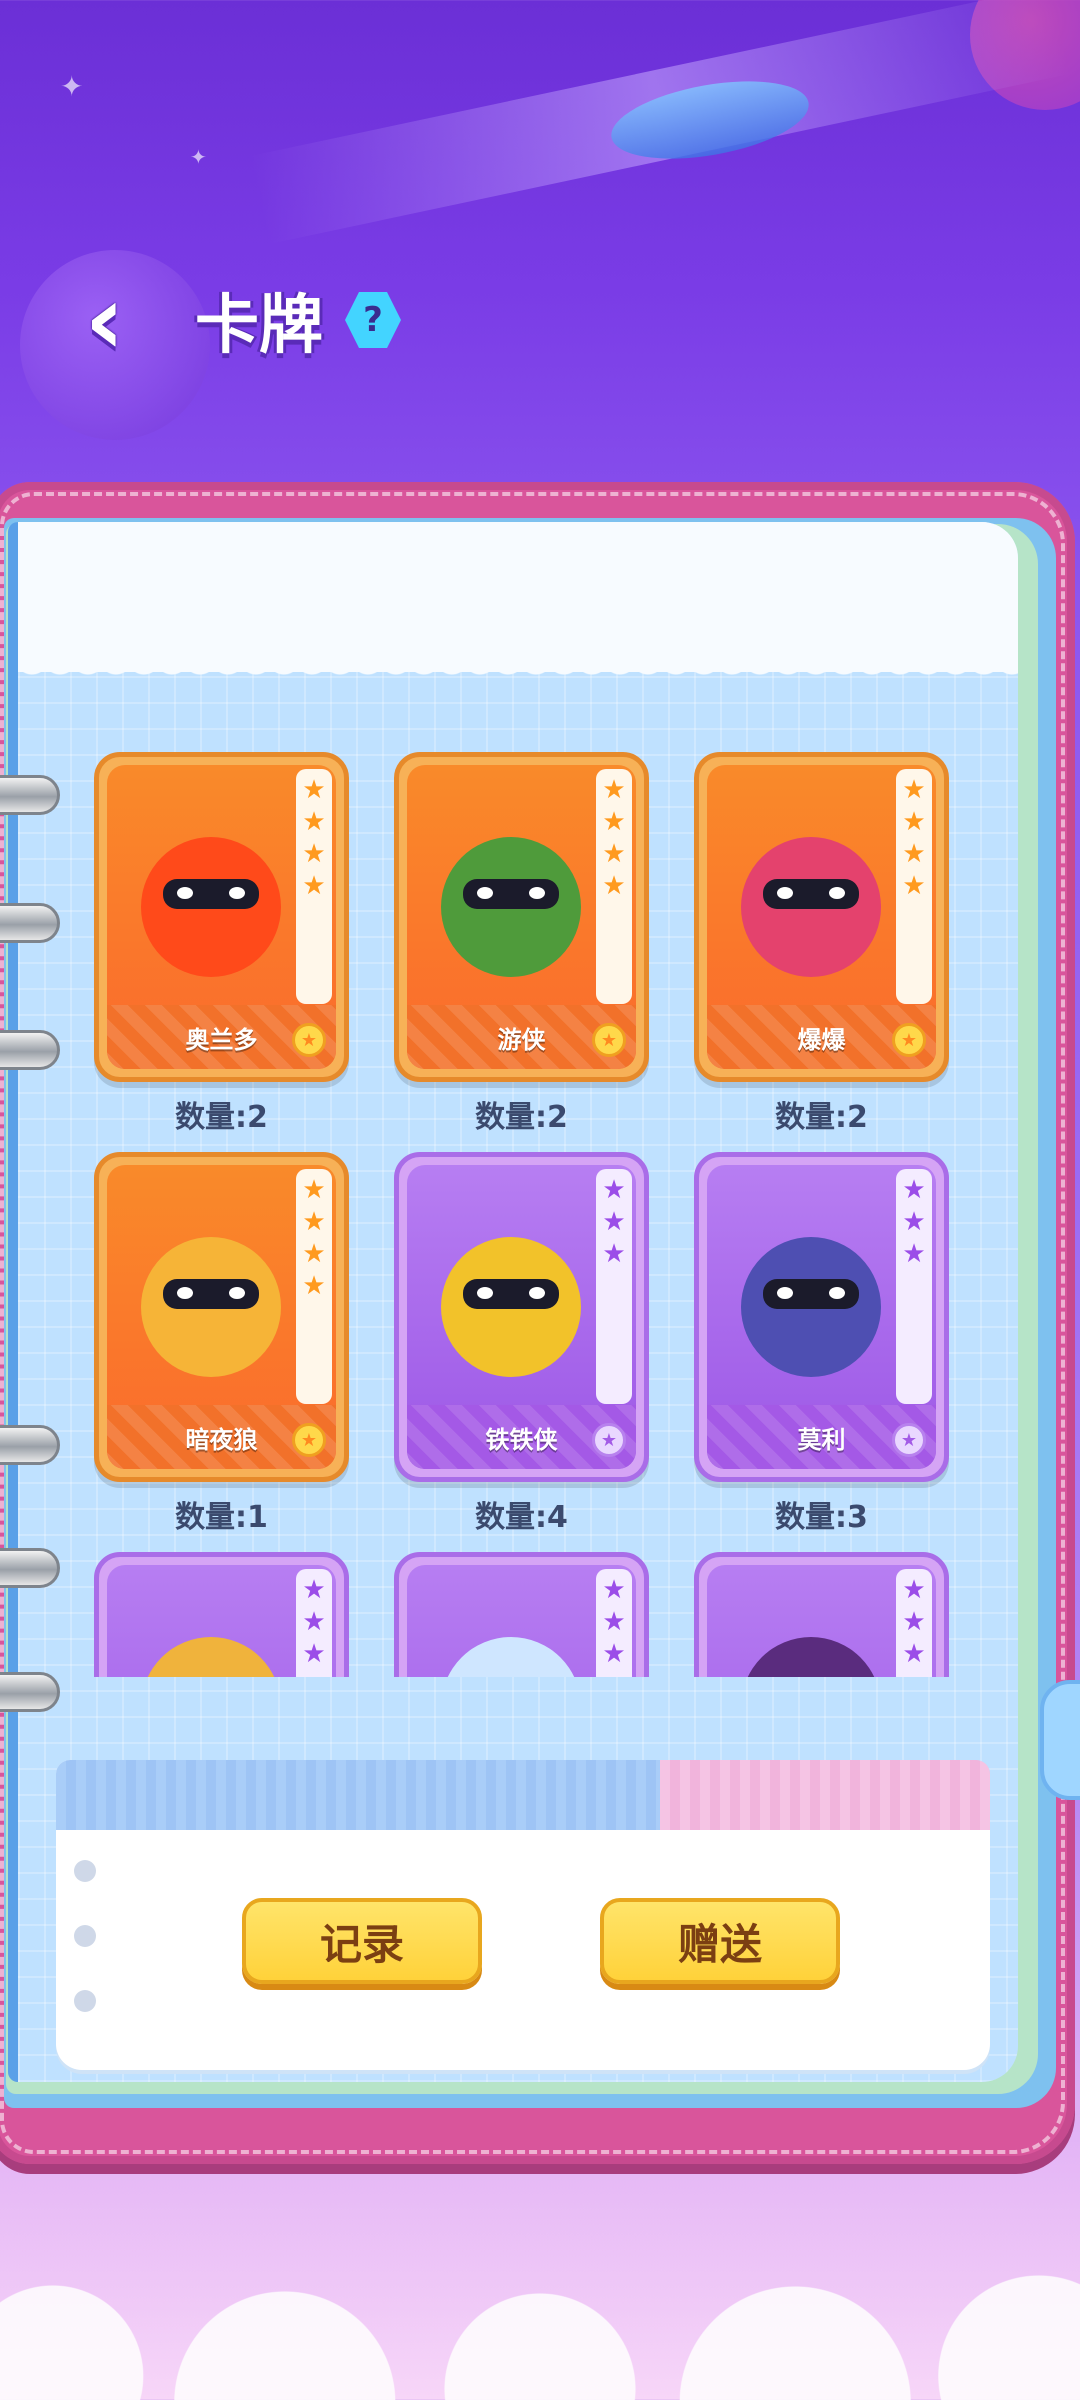 Image resolution: width=1080 pixels, height=2400 pixels. What do you see at coordinates (221, 917) in the screenshot?
I see `card: ★ ★ ★ ★ 奥兰多 ★` at bounding box center [221, 917].